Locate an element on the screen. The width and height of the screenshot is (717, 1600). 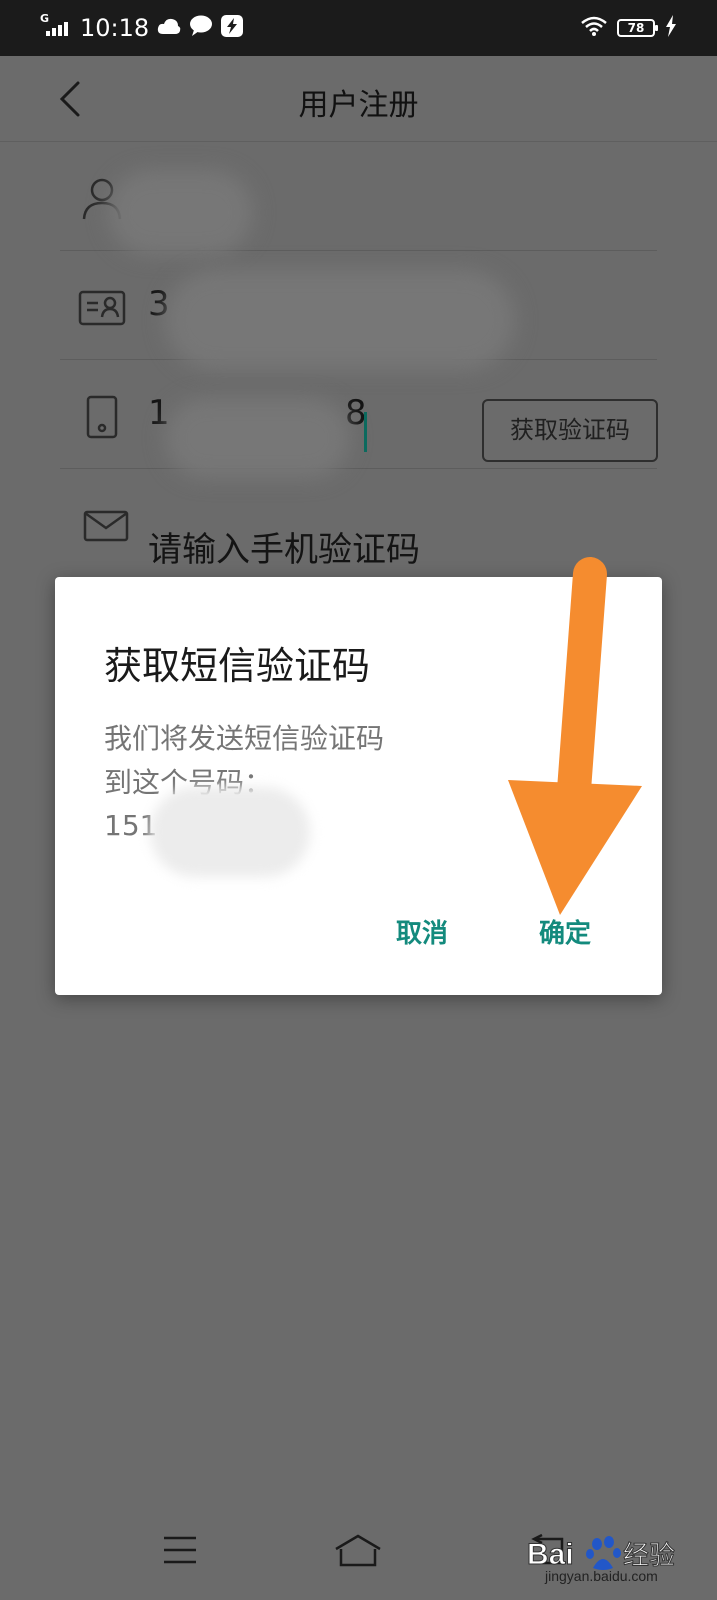
cloud-icon is located at coordinates (169, 28).